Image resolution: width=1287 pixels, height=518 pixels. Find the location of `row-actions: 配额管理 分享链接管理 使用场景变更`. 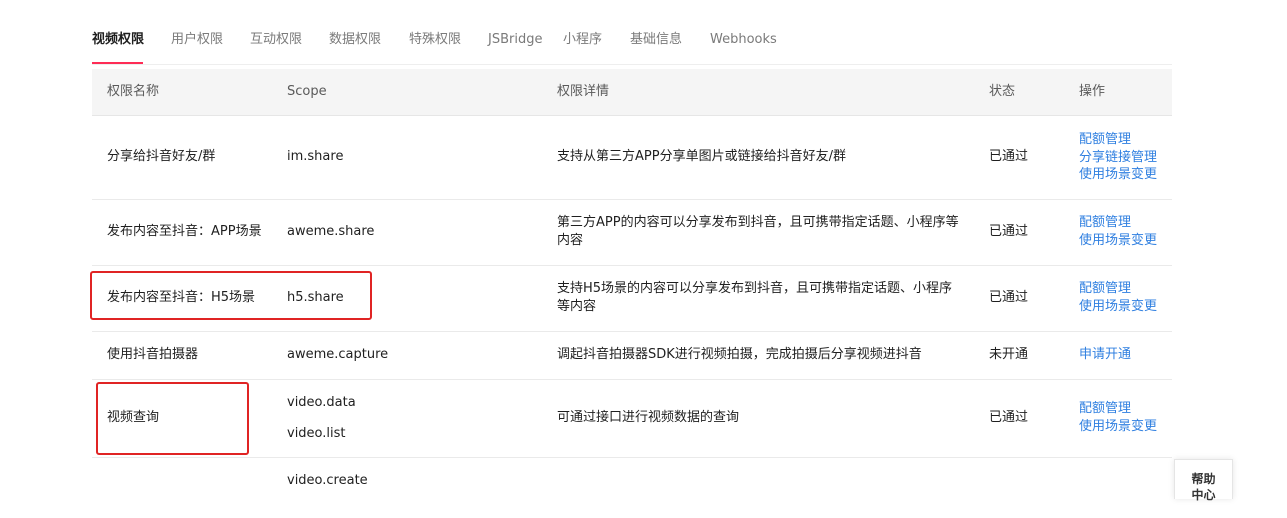

row-actions: 配额管理 分享链接管理 使用场景变更 is located at coordinates (1118, 157).